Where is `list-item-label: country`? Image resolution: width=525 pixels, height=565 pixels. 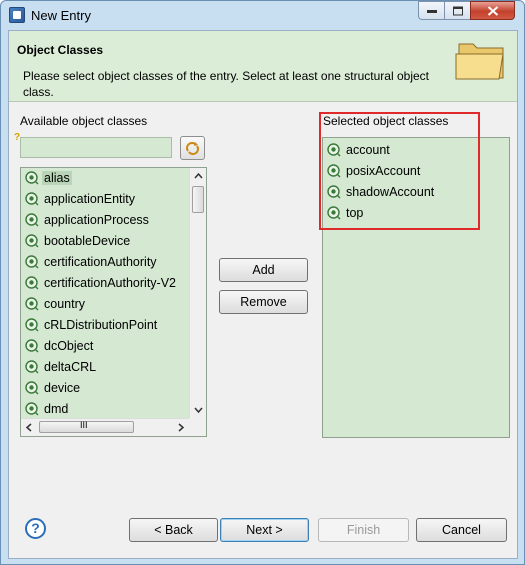 list-item-label: country is located at coordinates (64, 304).